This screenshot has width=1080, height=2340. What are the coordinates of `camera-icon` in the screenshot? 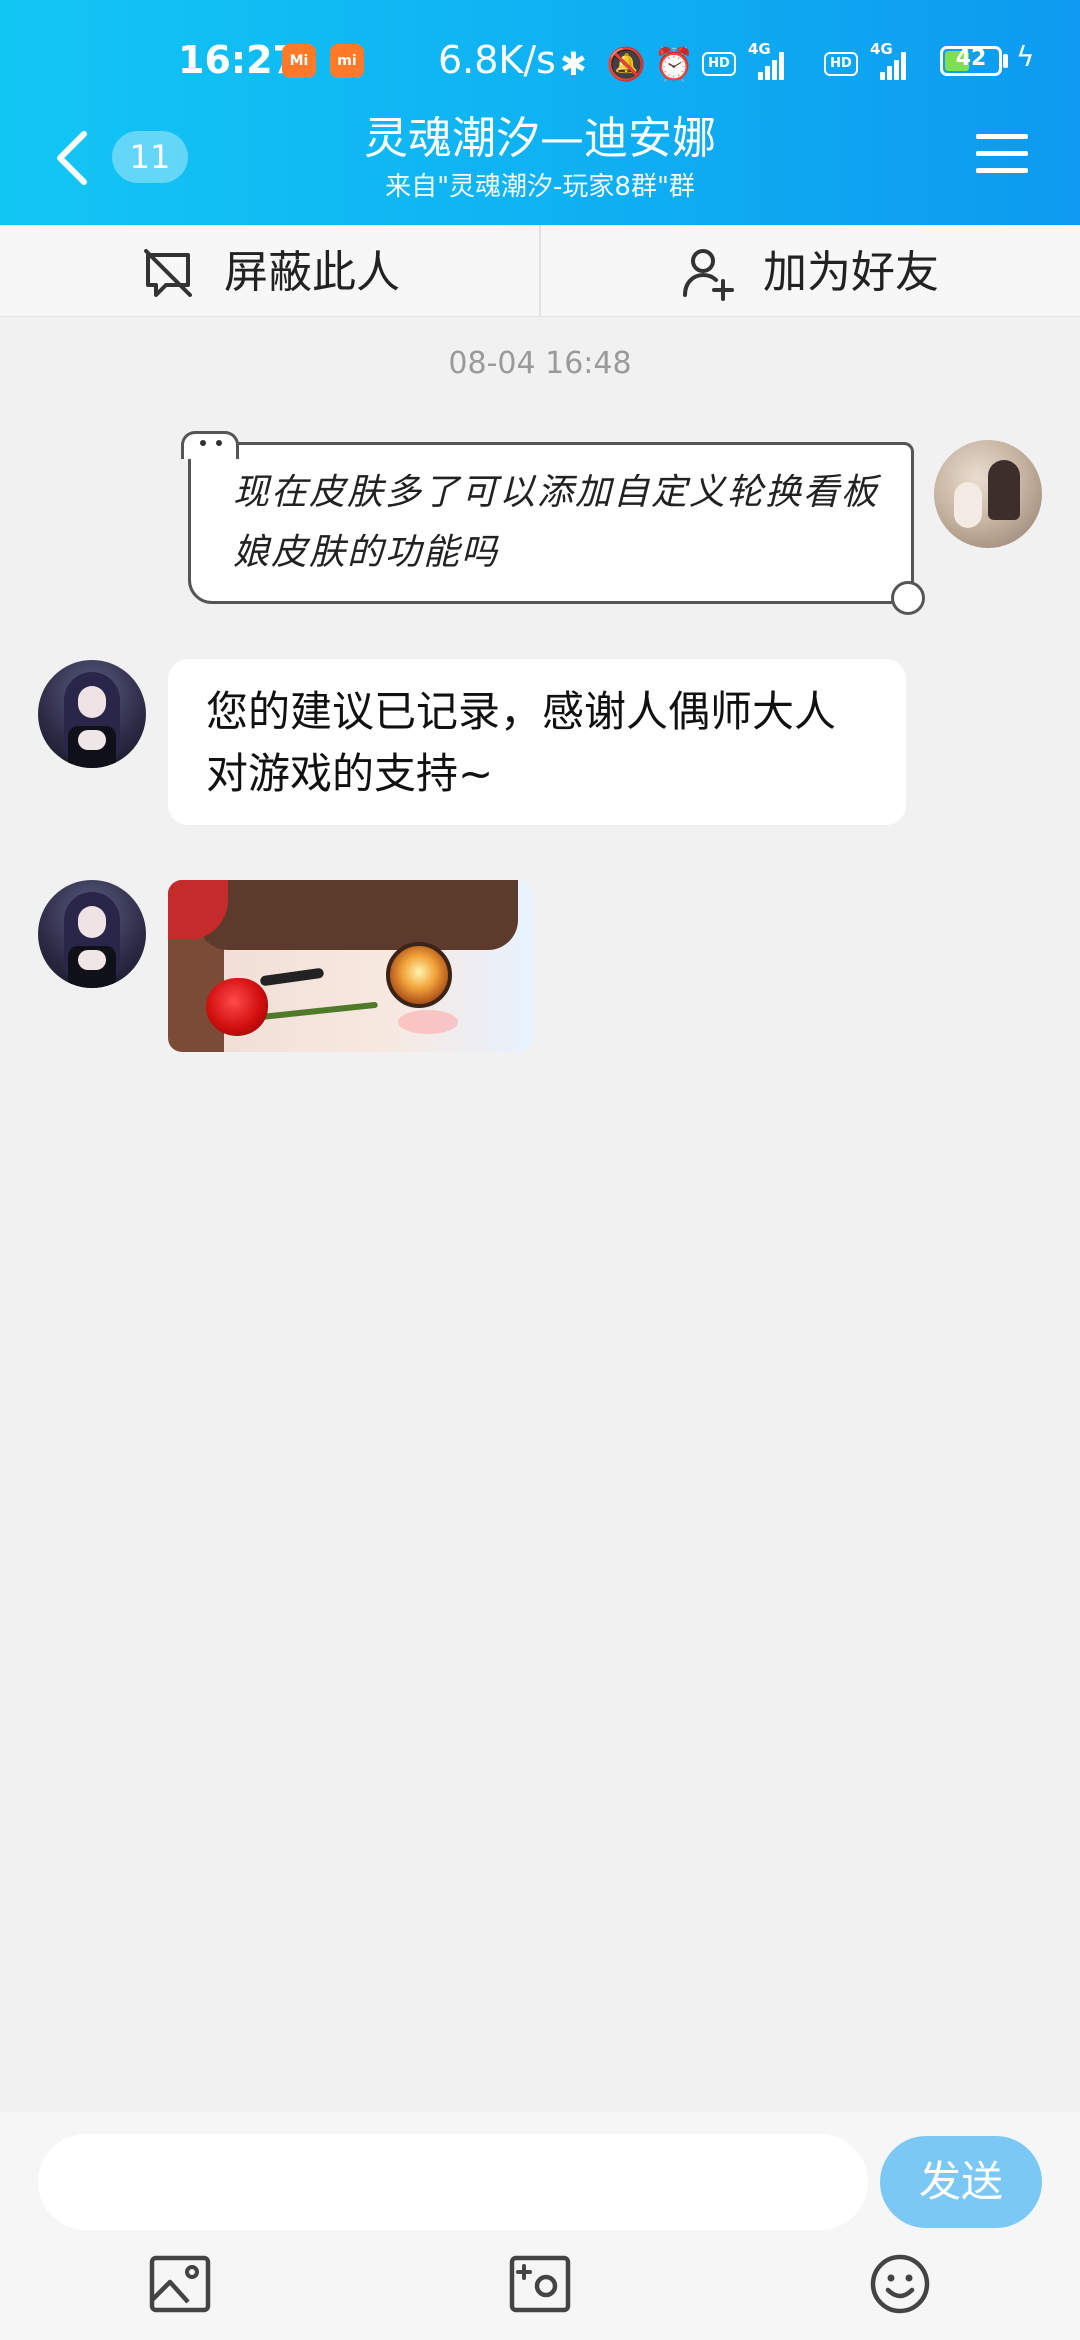 It's located at (540, 2284).